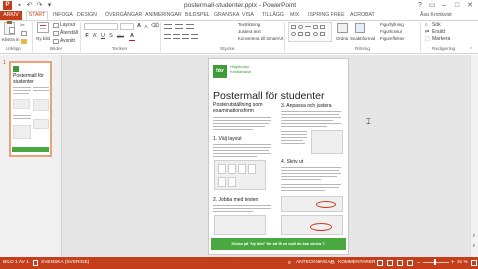 The image size is (478, 269). Describe the element at coordinates (65, 263) in the screenshot. I see `language-status: SVENSKA (SVERIGE)` at that location.